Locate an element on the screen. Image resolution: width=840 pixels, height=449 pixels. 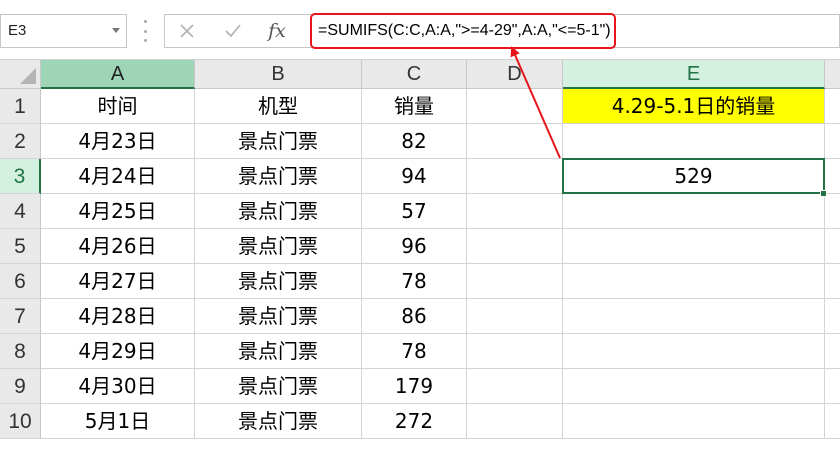
column-header-e: E is located at coordinates (694, 74).